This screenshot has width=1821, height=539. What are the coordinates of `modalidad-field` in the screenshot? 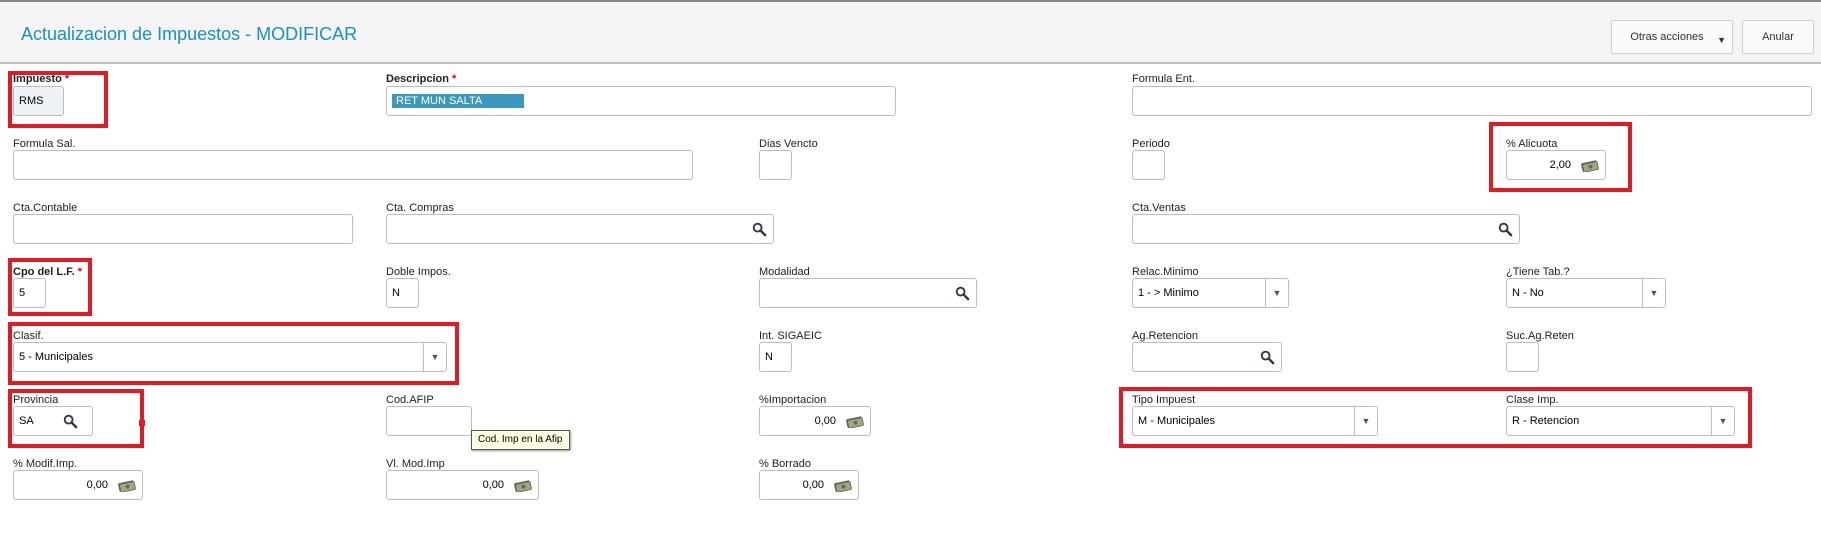 It's located at (868, 293).